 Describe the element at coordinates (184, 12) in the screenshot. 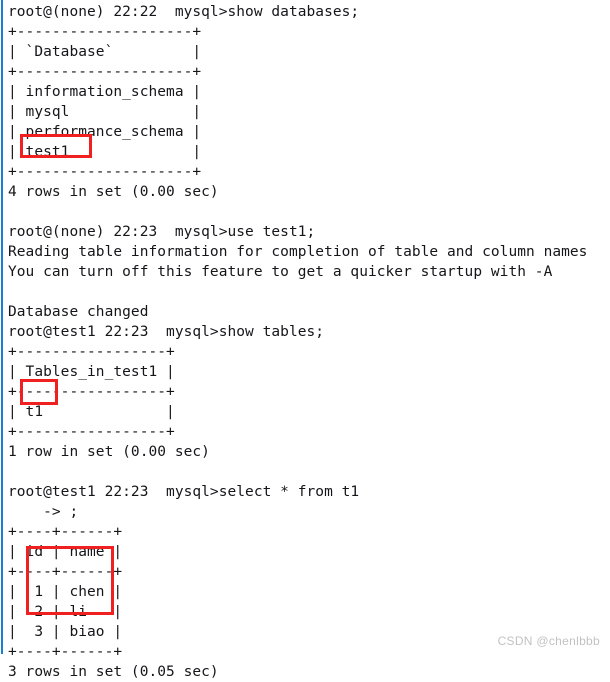

I see `terminal-line: root@(none) 22:22 mysql>show databases;` at that location.